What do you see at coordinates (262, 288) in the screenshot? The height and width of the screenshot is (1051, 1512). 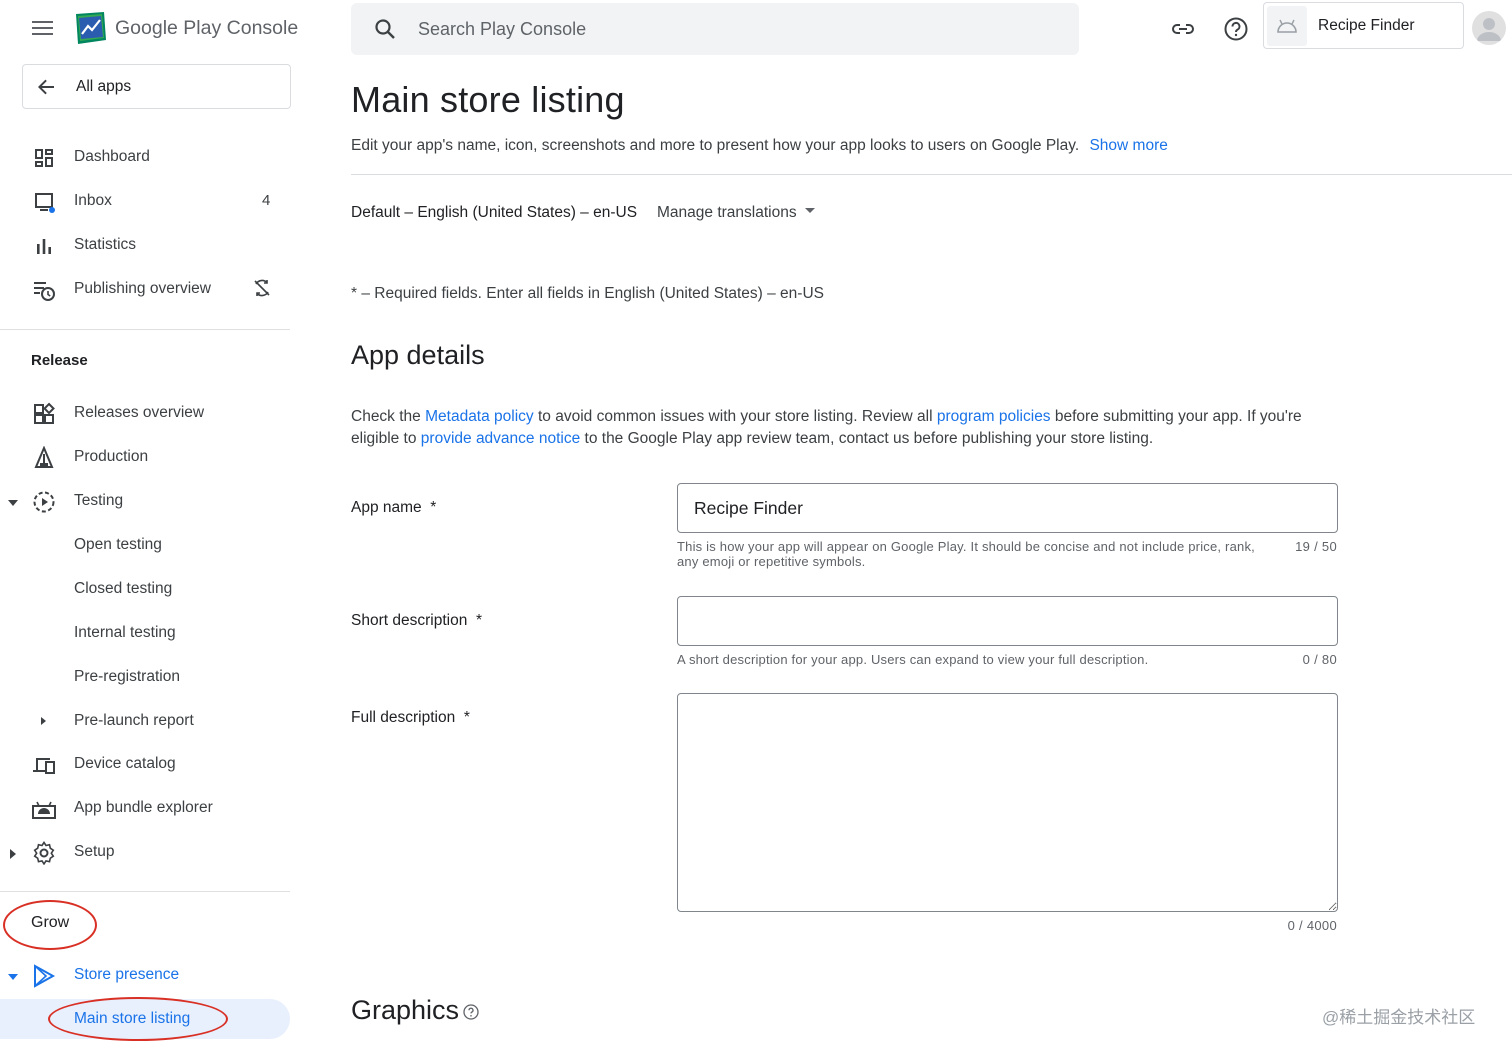 I see `sync-disabled-icon` at bounding box center [262, 288].